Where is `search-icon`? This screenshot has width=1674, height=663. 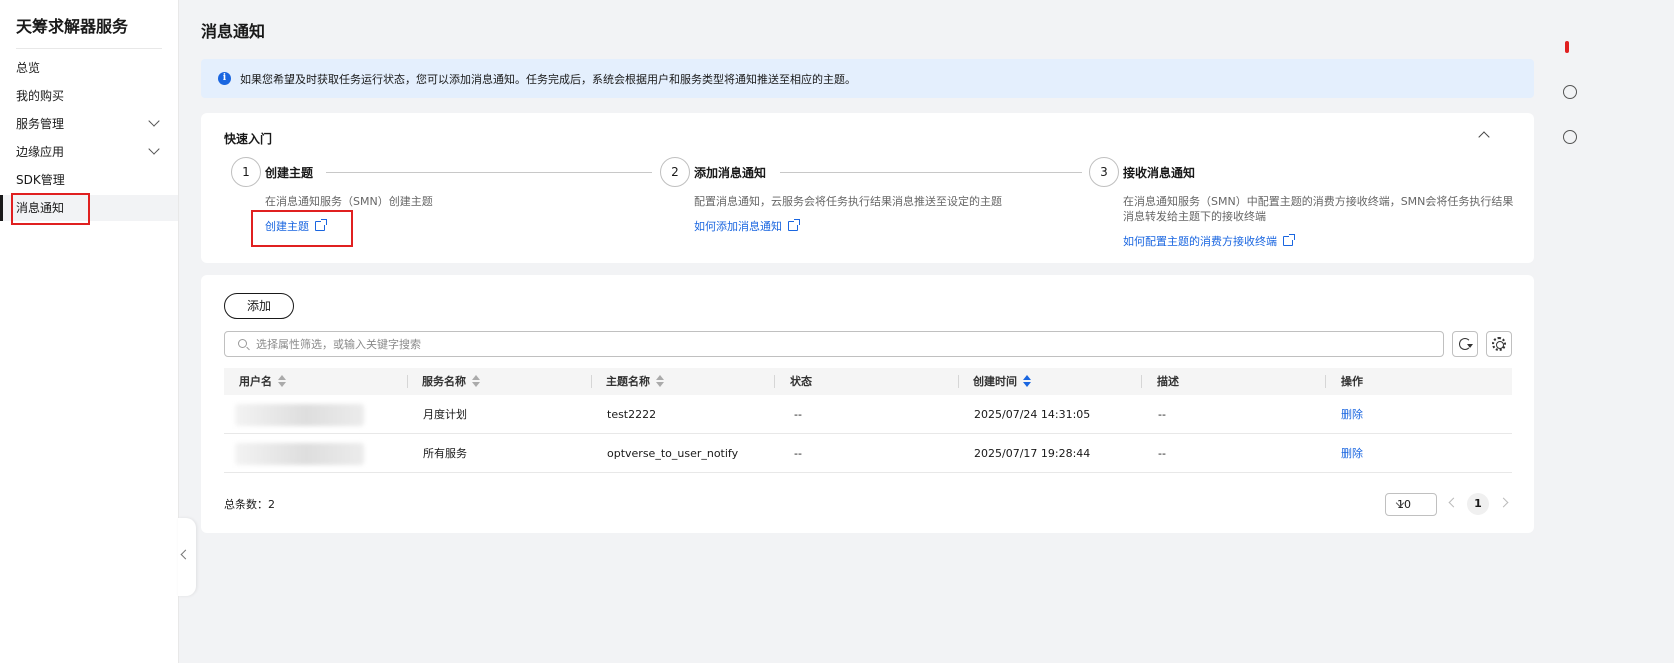 search-icon is located at coordinates (242, 343).